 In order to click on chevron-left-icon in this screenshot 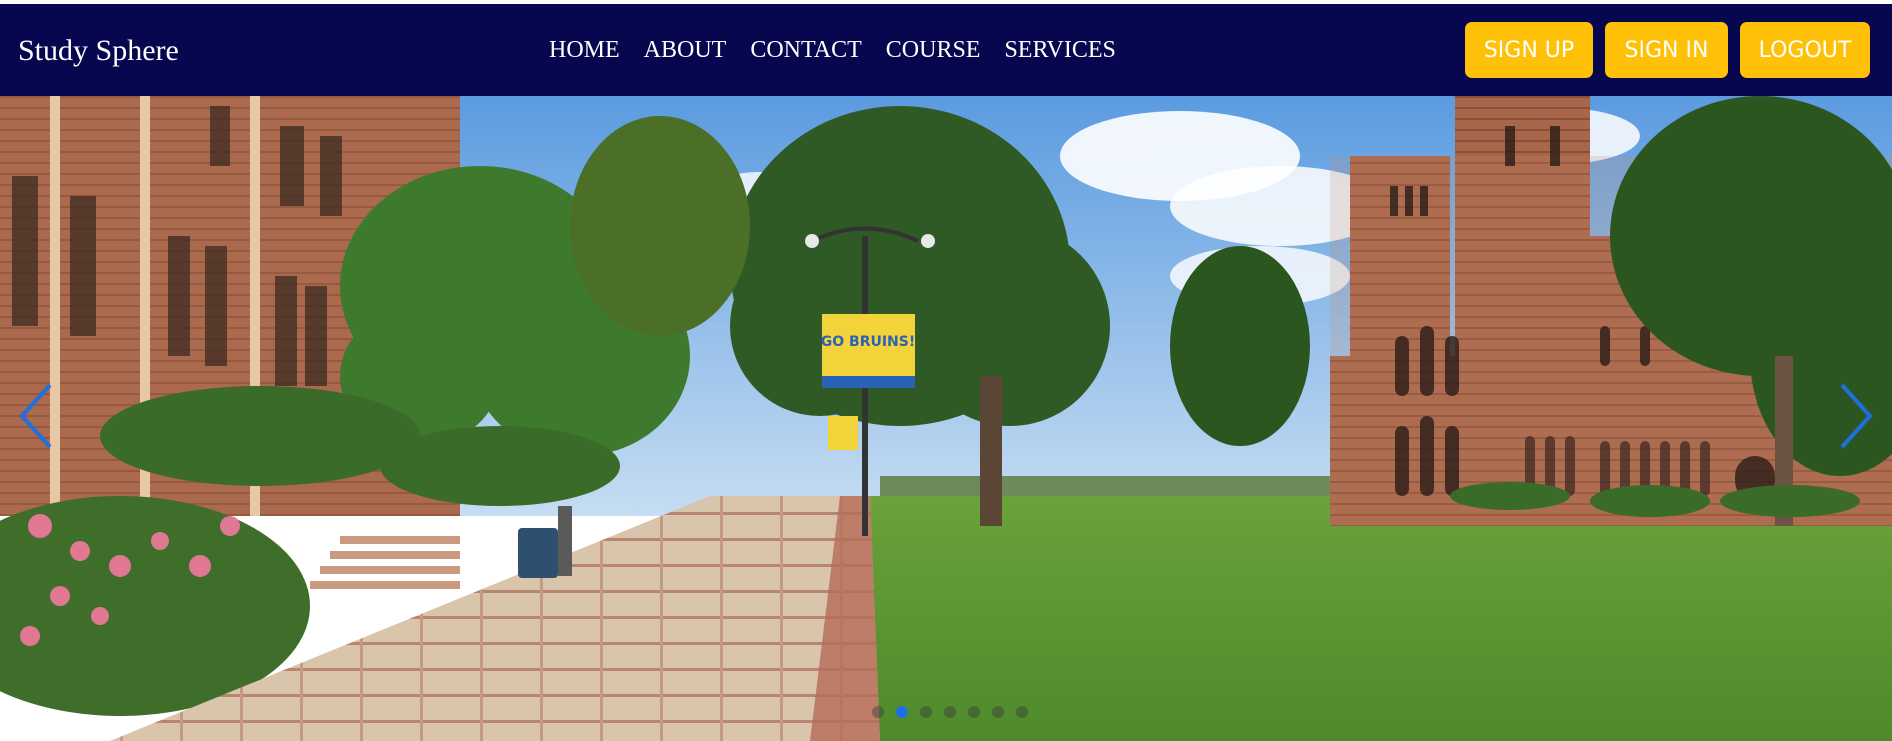, I will do `click(35, 416)`.